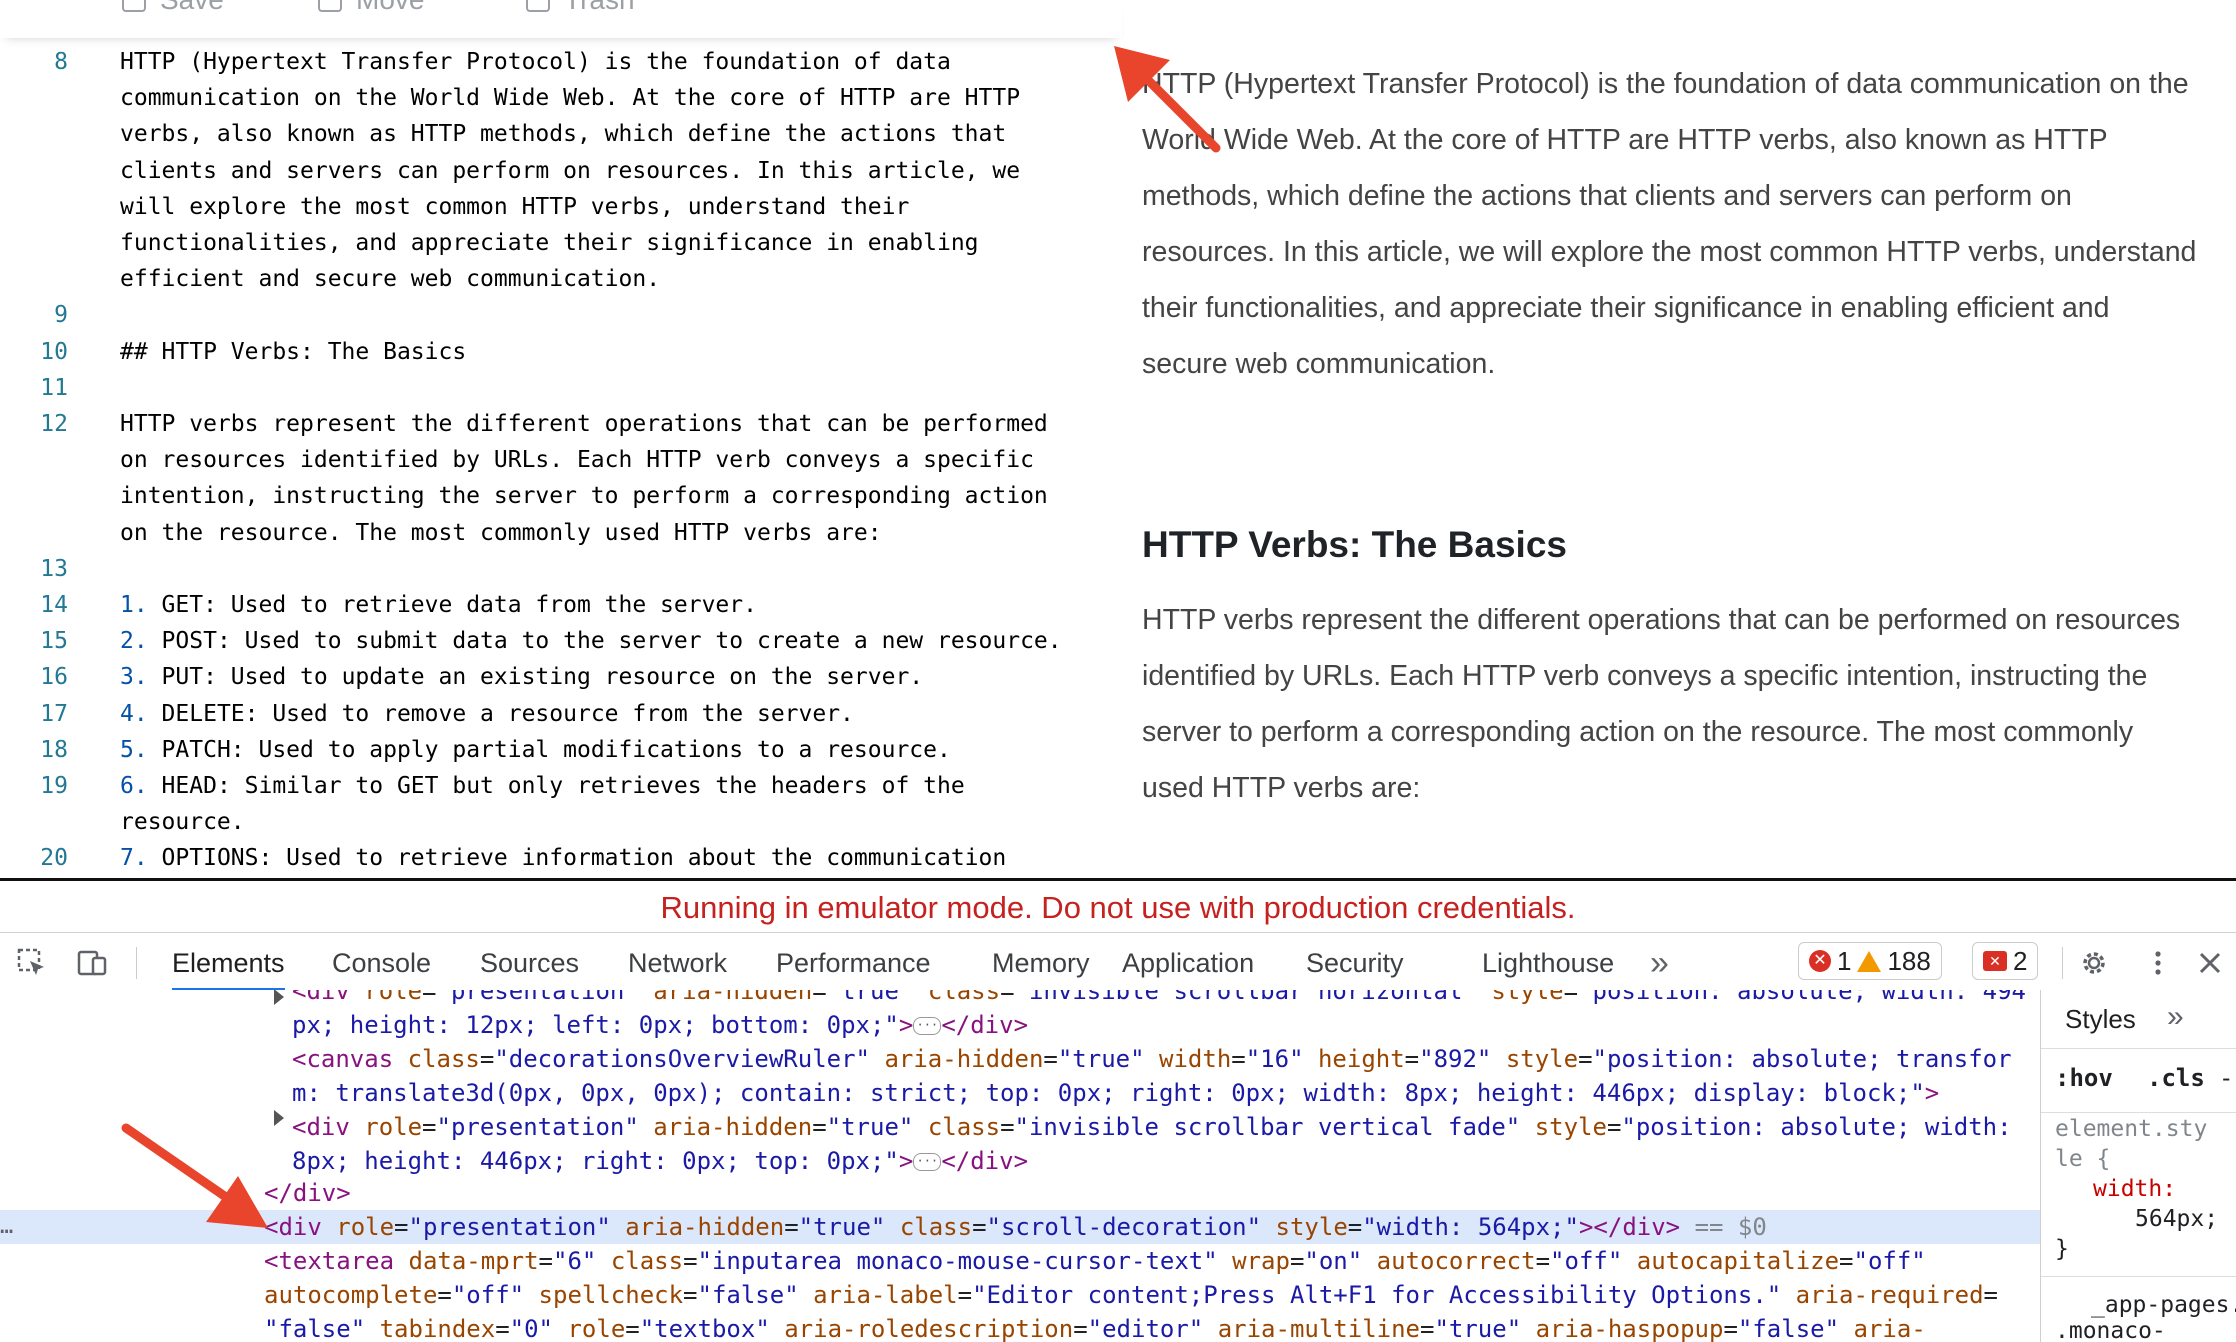 Image resolution: width=2236 pixels, height=1342 pixels. I want to click on line-number: 11, so click(54, 387).